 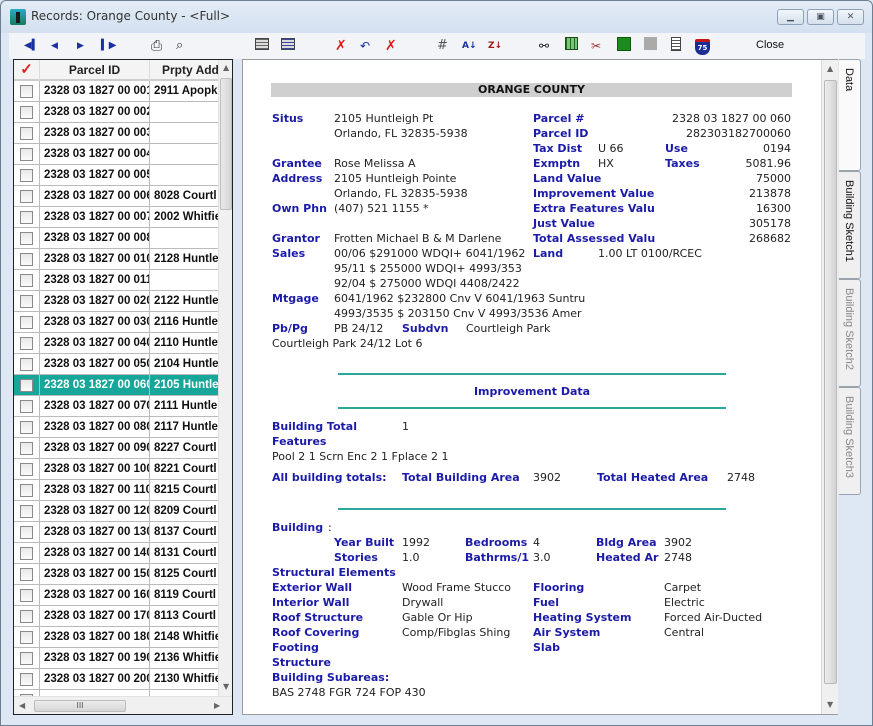 What do you see at coordinates (94, 322) in the screenshot?
I see `parcel-id-cell: 2328 03 1827 00 030` at bounding box center [94, 322].